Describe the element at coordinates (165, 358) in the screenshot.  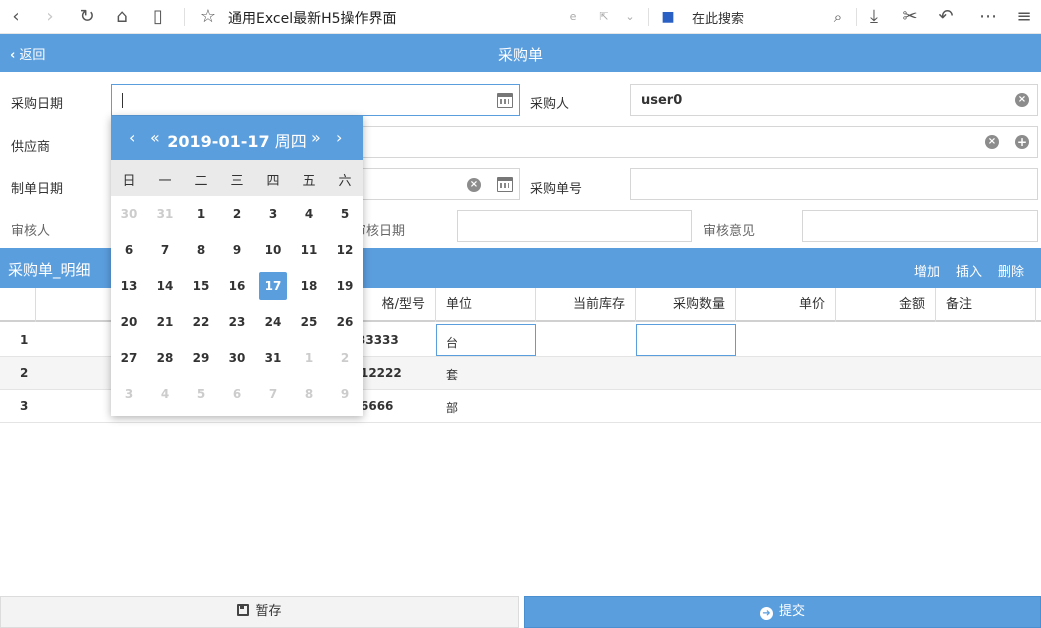
I see `calendar-day: 28` at that location.